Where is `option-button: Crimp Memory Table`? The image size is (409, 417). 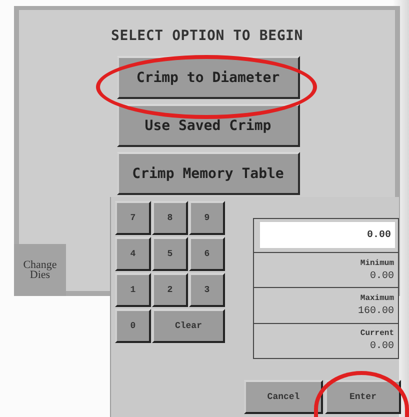
option-button: Crimp Memory Table is located at coordinates (208, 173).